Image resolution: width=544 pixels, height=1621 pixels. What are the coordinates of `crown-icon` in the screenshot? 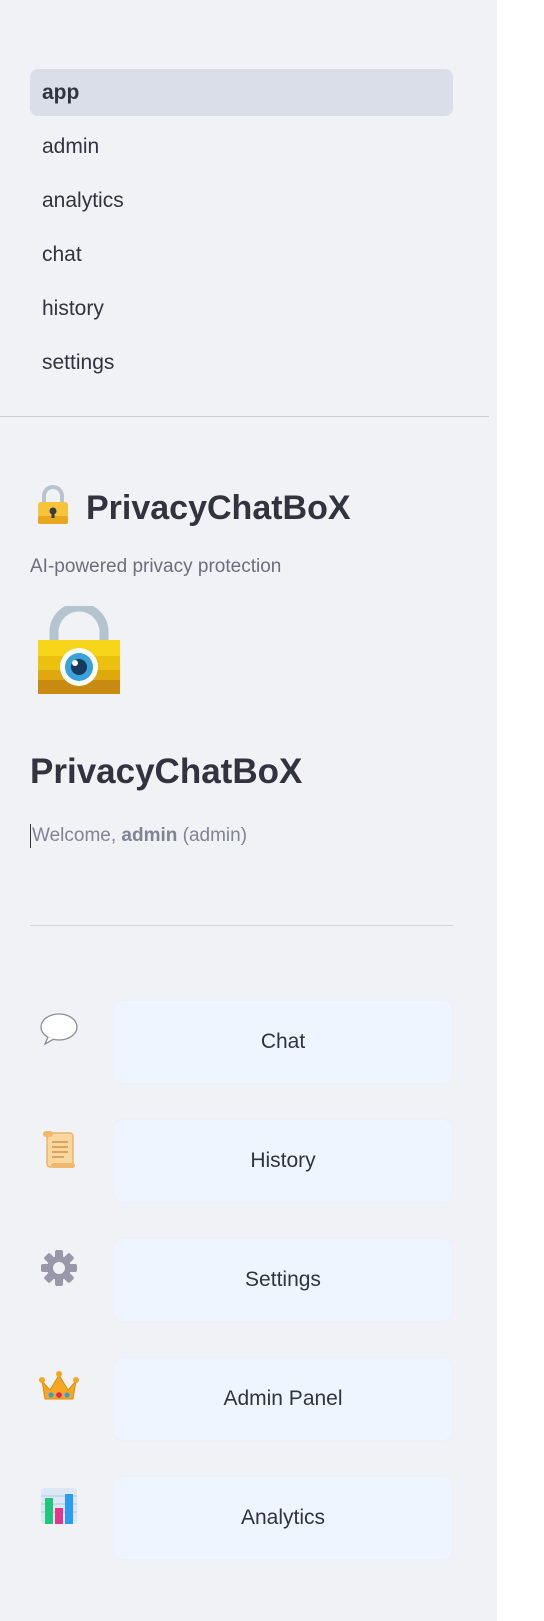 It's located at (59, 1387).